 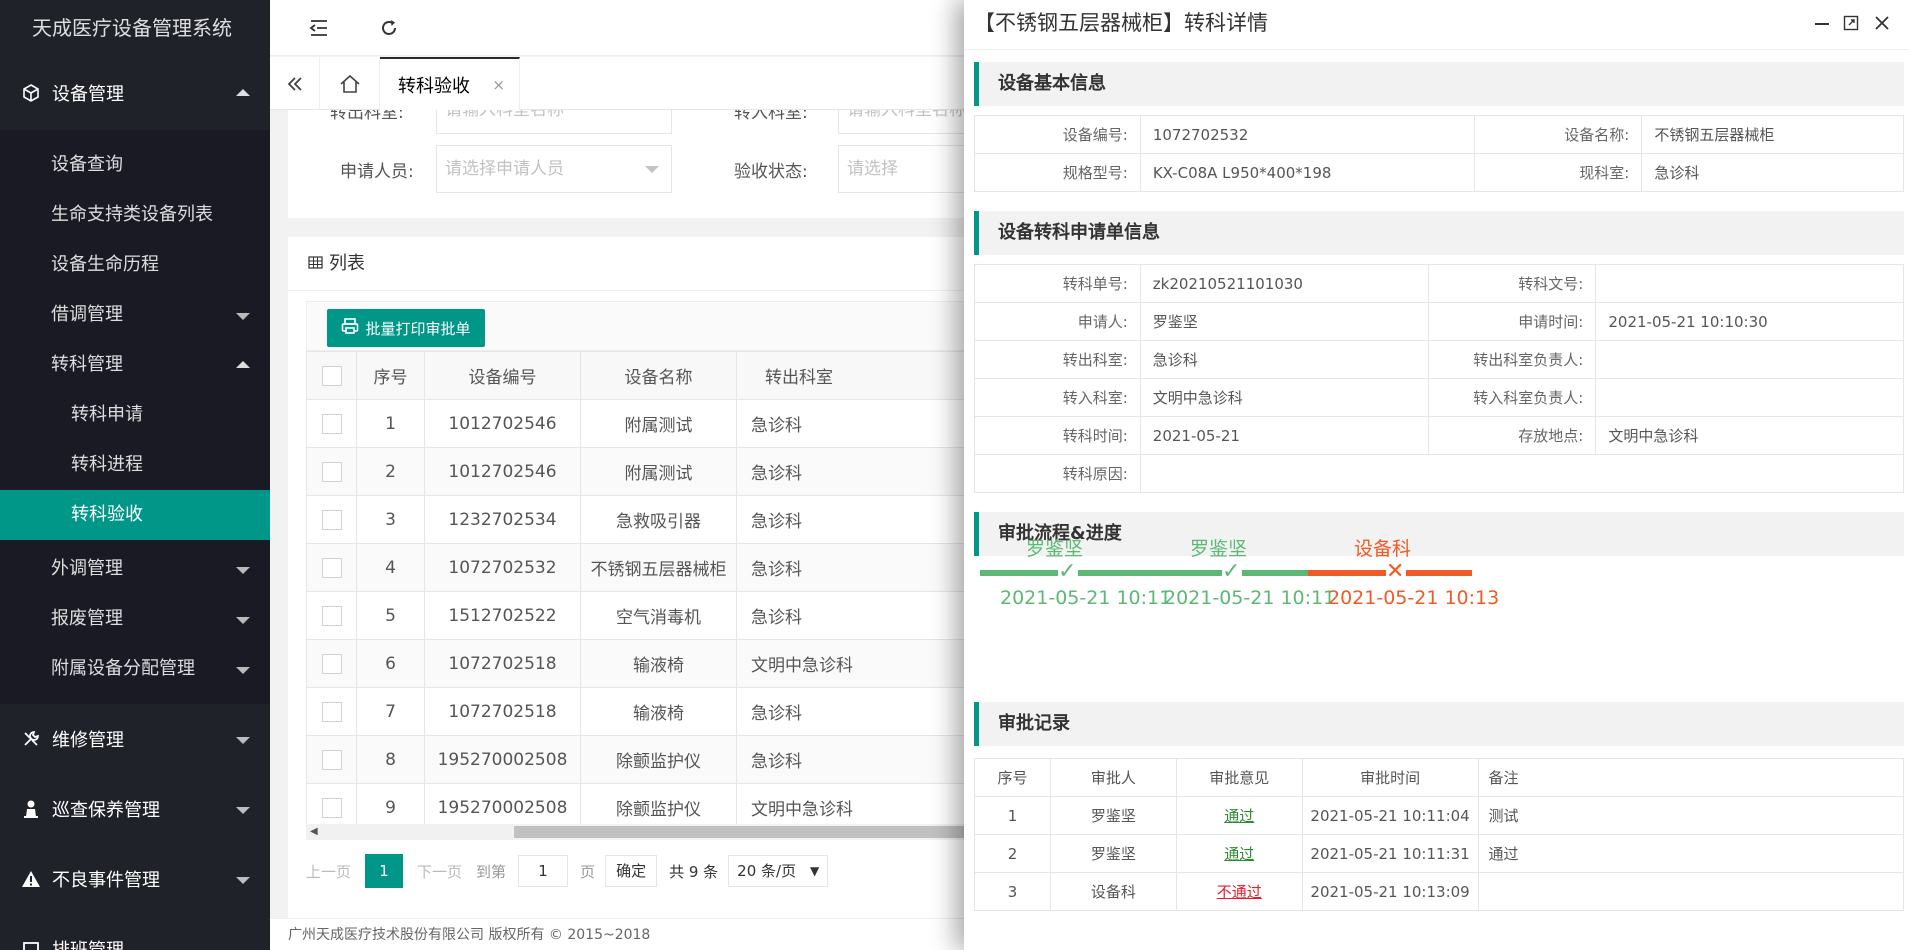 What do you see at coordinates (135, 619) in the screenshot?
I see `sidebar-item-scrap: 报废管理` at bounding box center [135, 619].